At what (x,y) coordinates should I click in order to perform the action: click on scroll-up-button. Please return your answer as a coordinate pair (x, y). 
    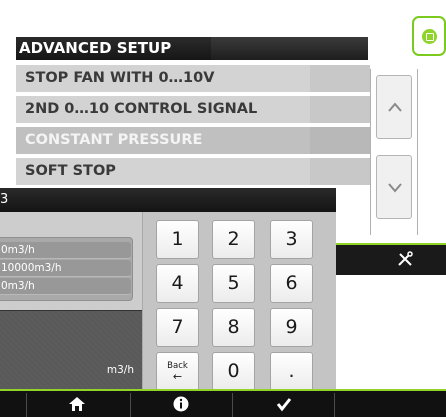
    Looking at the image, I should click on (394, 107).